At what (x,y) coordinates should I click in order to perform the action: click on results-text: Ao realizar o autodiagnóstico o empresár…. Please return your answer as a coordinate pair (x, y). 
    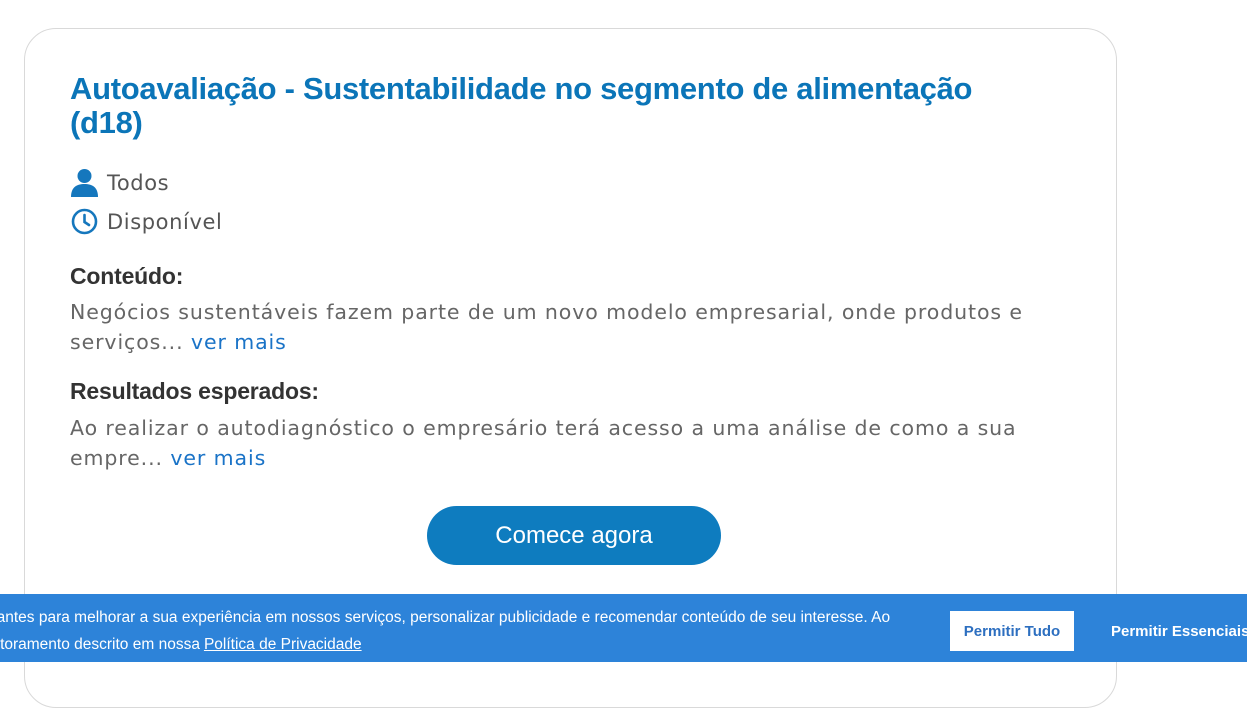
    Looking at the image, I should click on (565, 443).